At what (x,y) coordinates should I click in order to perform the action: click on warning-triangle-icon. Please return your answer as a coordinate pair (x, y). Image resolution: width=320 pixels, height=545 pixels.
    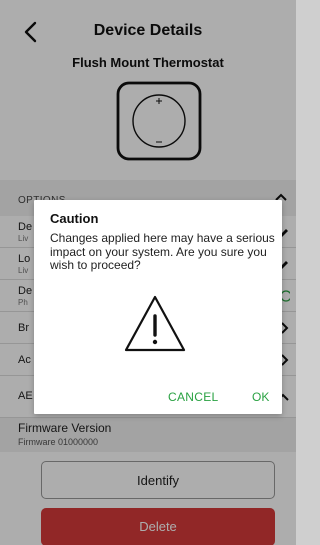
    Looking at the image, I should click on (155, 323).